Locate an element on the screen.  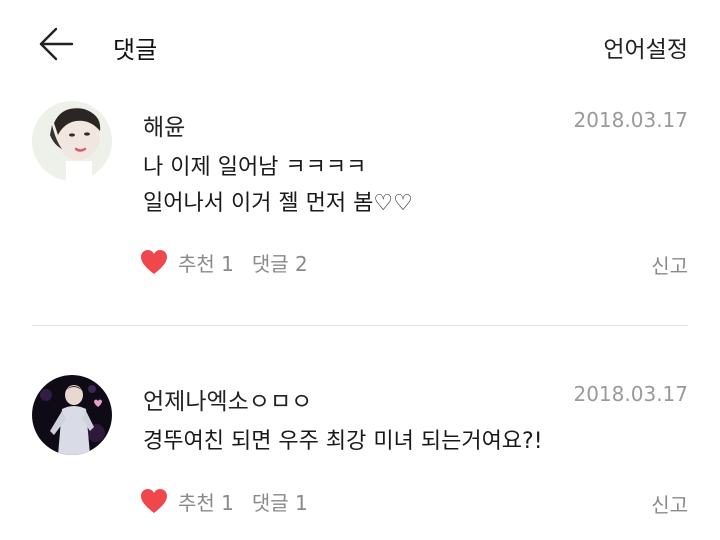
page-title: 댓글 is located at coordinates (135, 50).